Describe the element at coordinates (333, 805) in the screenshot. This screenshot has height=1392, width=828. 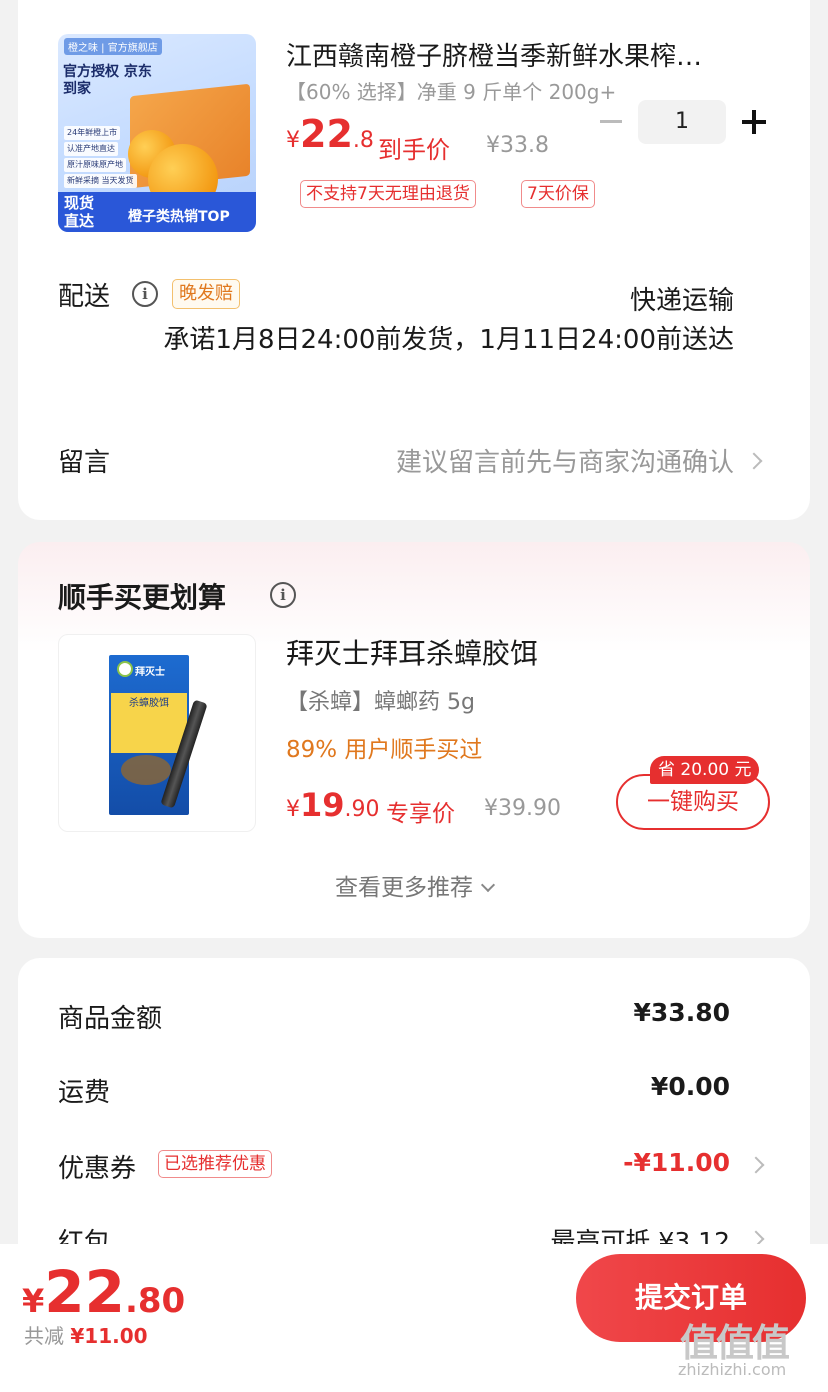
I see `recommend-price: ¥19.90` at that location.